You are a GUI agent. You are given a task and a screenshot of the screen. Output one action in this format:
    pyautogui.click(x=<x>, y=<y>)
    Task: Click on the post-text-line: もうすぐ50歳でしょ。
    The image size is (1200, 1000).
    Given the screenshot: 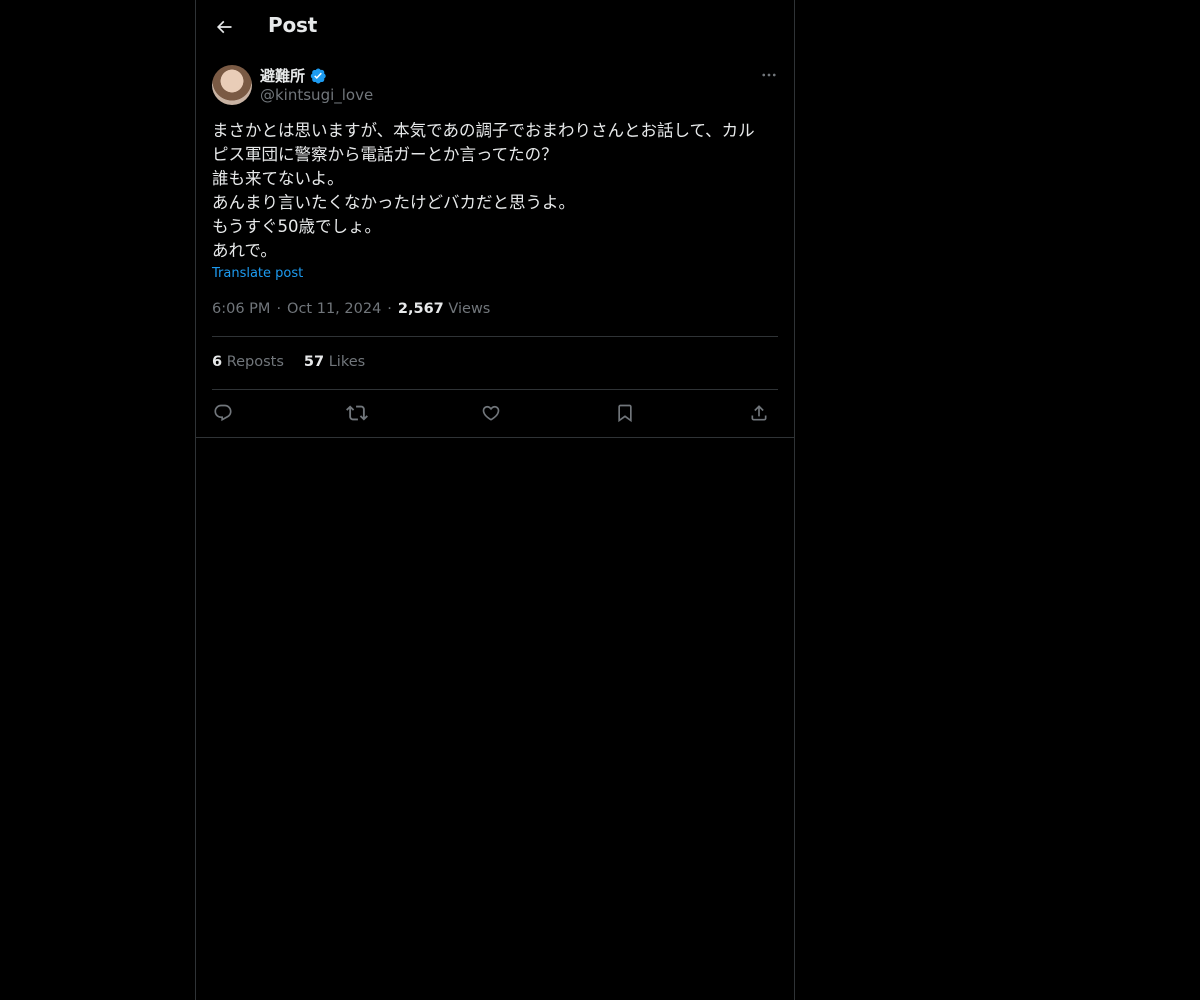 What is the action you would take?
    pyautogui.click(x=297, y=226)
    